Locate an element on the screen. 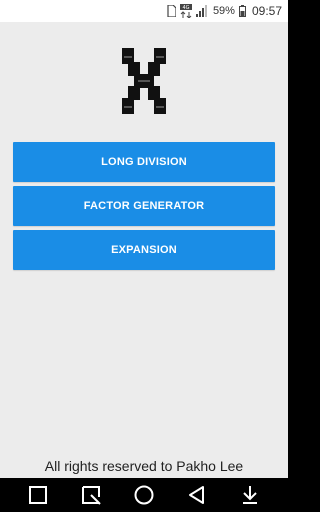 The width and height of the screenshot is (320, 512). square-icon is located at coordinates (38, 495).